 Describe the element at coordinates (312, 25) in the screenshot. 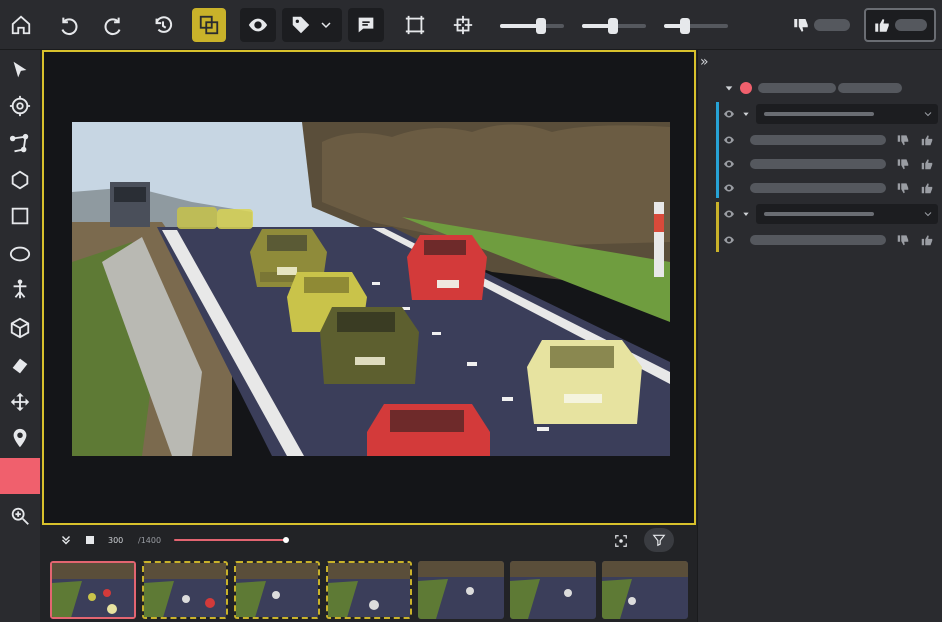

I see `tag-dropdown` at that location.